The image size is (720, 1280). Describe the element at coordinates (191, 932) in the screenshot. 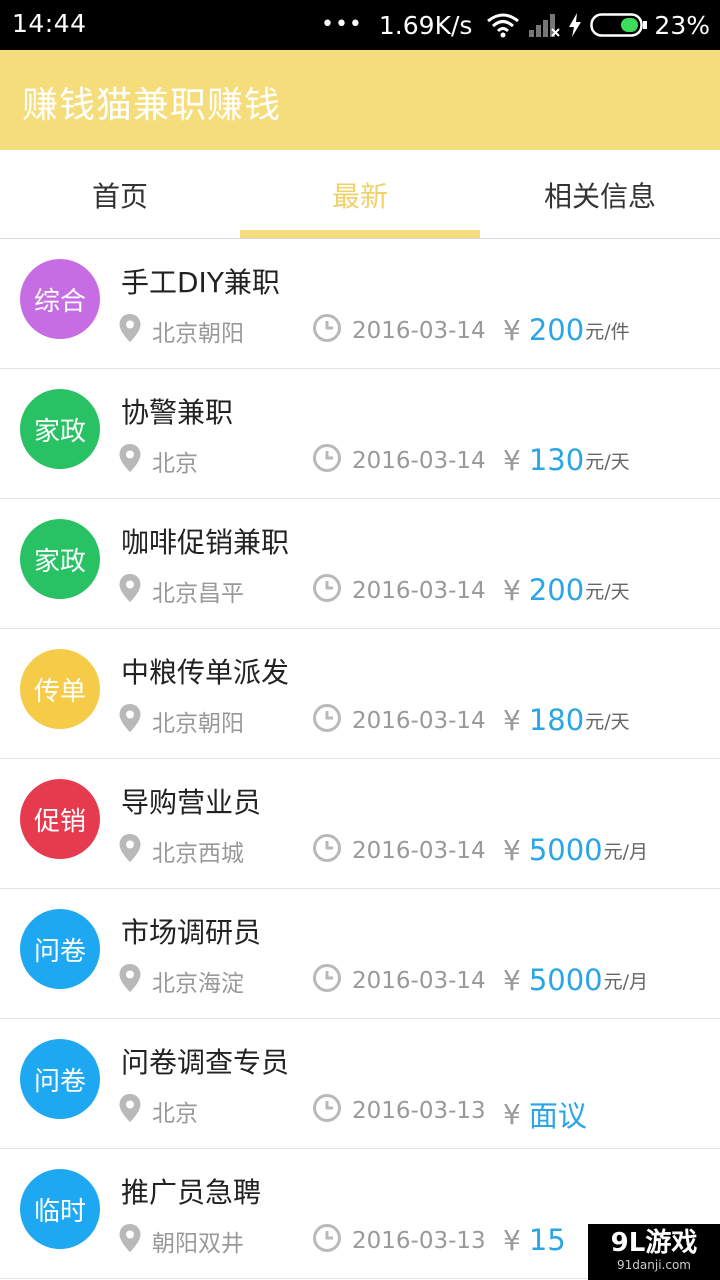

I see `job-title: 市场调研员` at that location.